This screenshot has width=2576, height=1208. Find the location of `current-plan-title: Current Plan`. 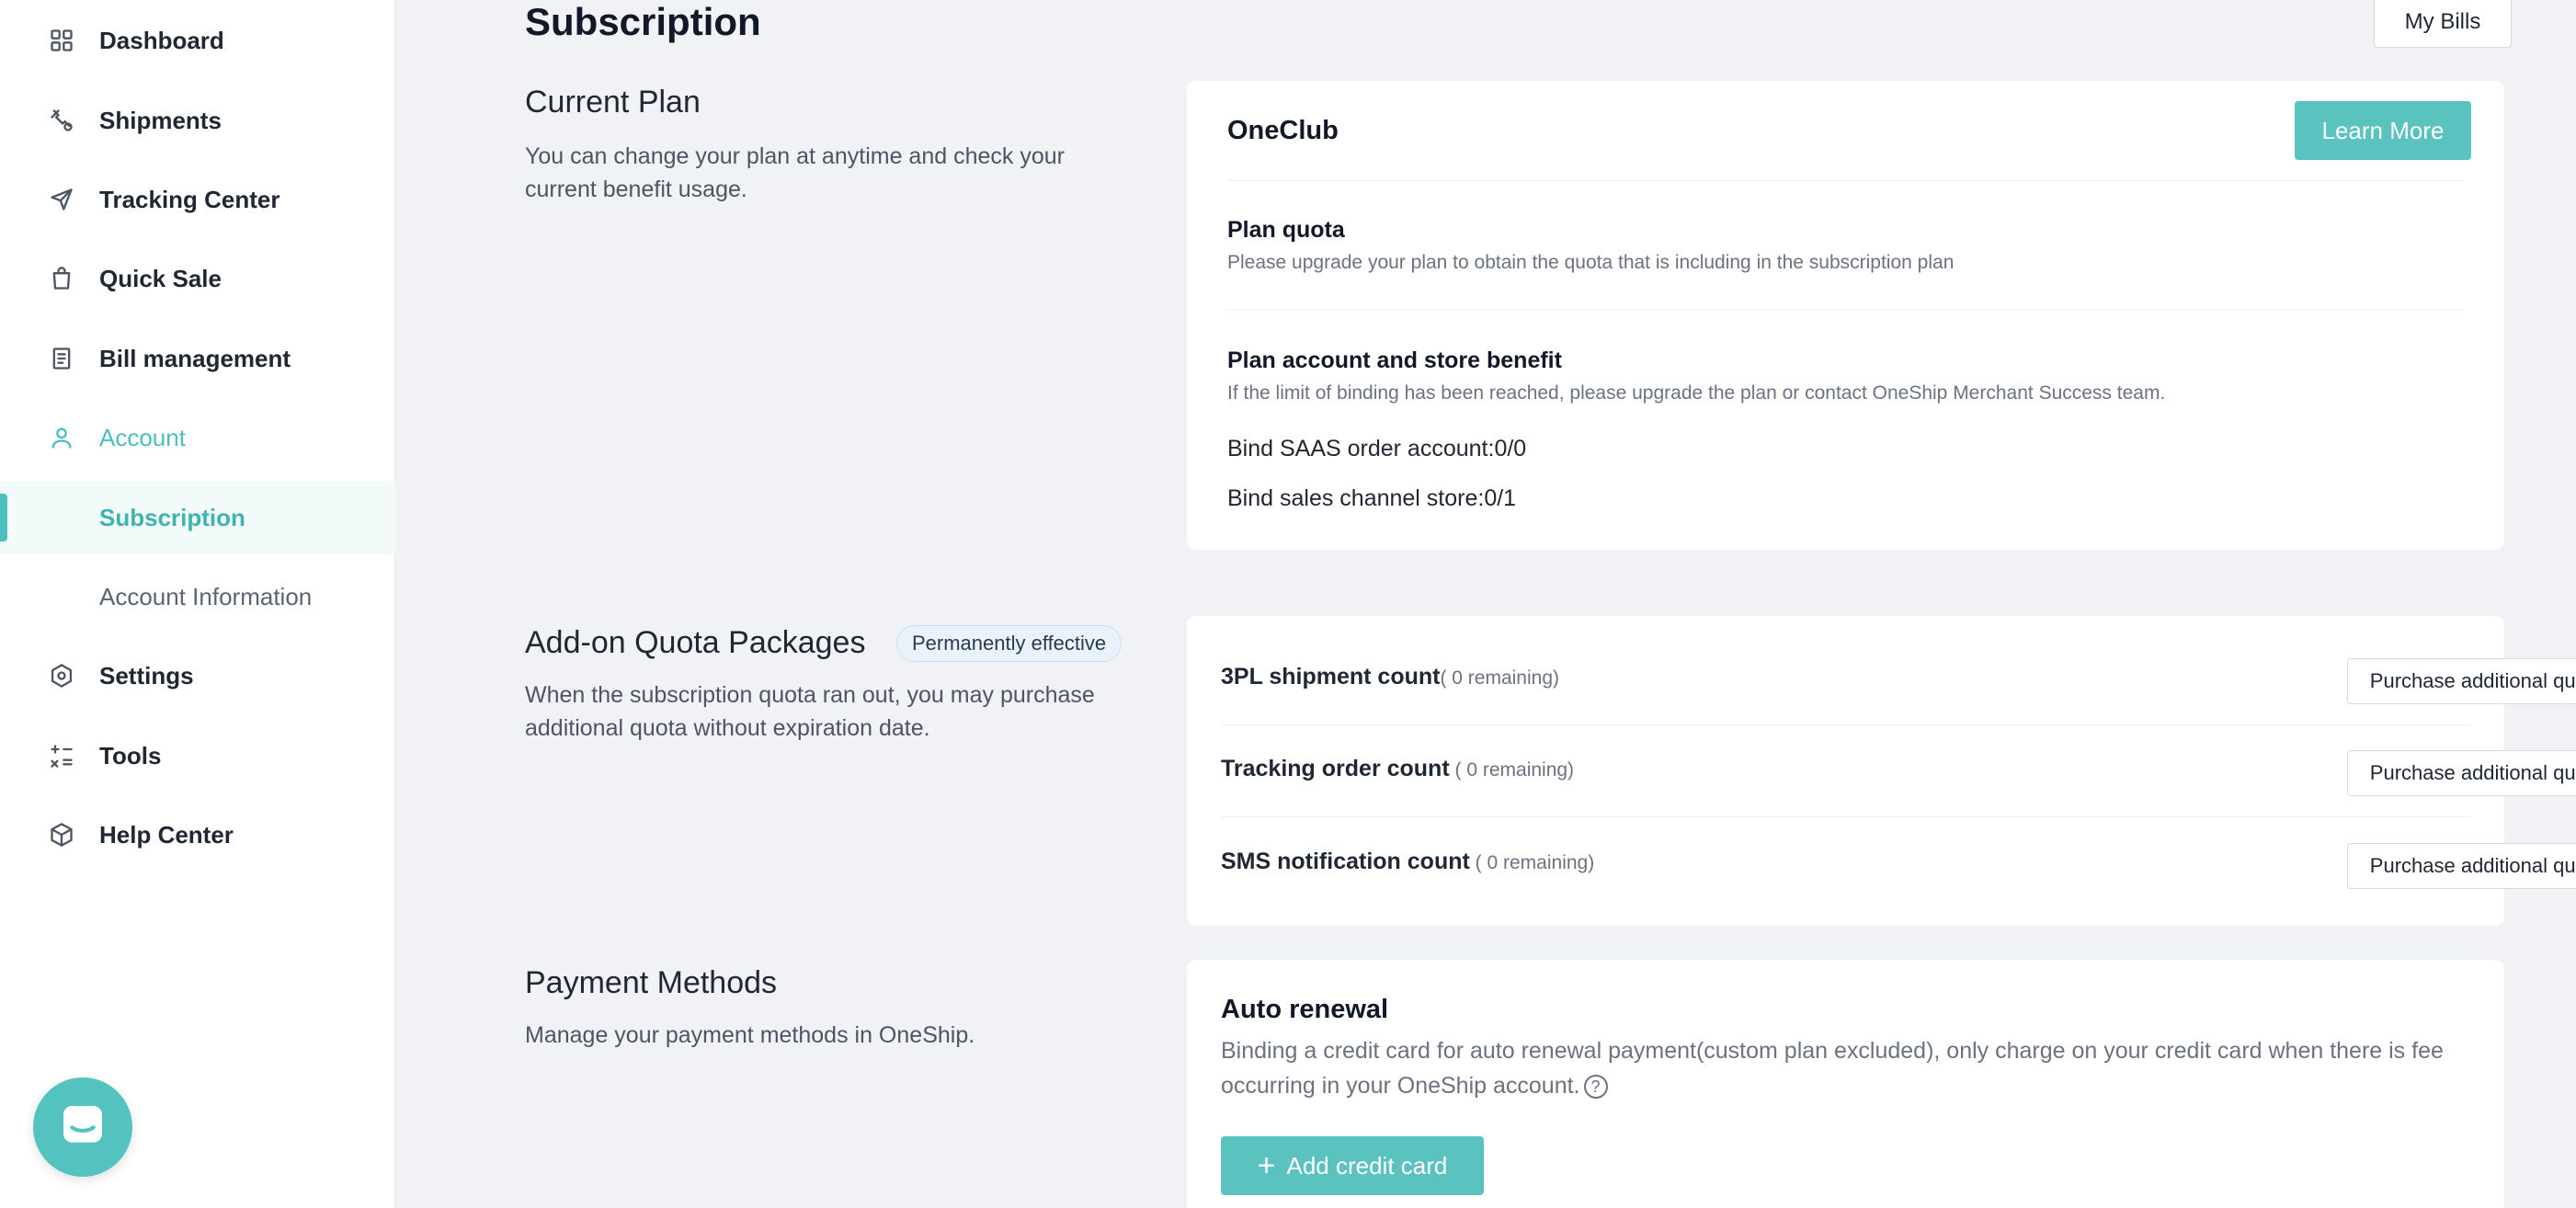

current-plan-title: Current Plan is located at coordinates (613, 102).